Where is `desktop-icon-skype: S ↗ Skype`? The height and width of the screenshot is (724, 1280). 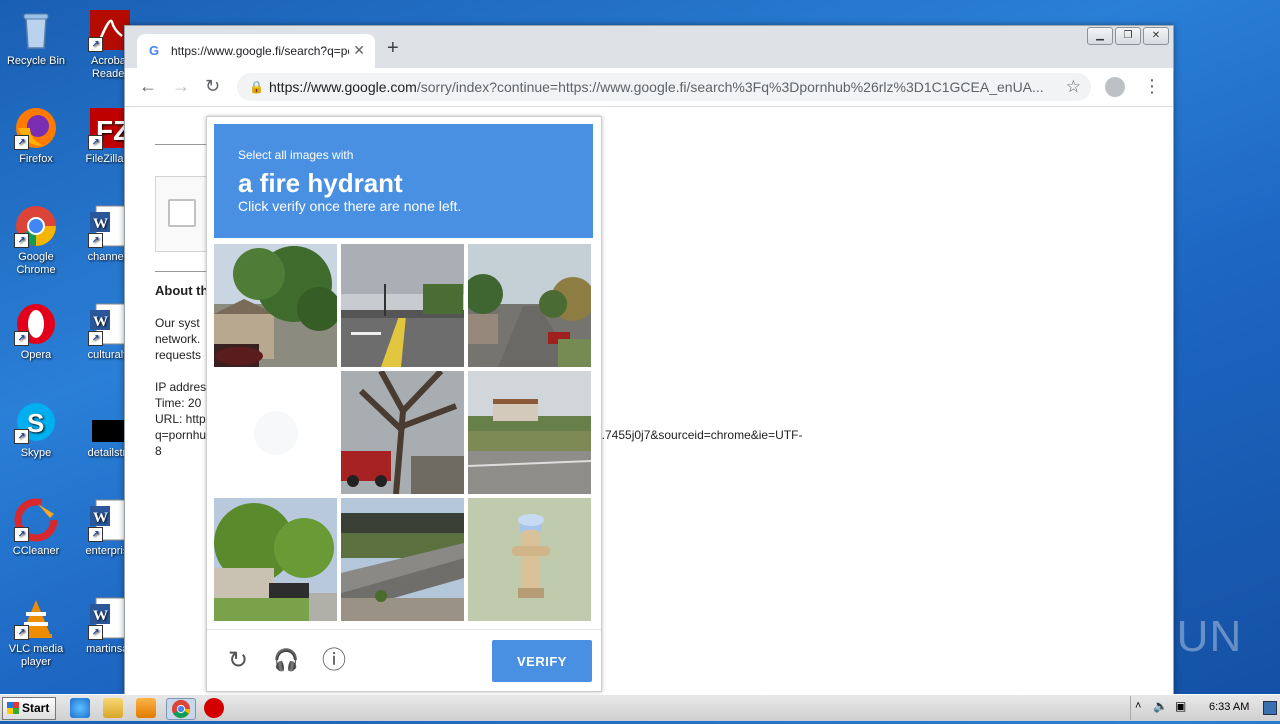 desktop-icon-skype: S ↗ Skype is located at coordinates (37, 430).